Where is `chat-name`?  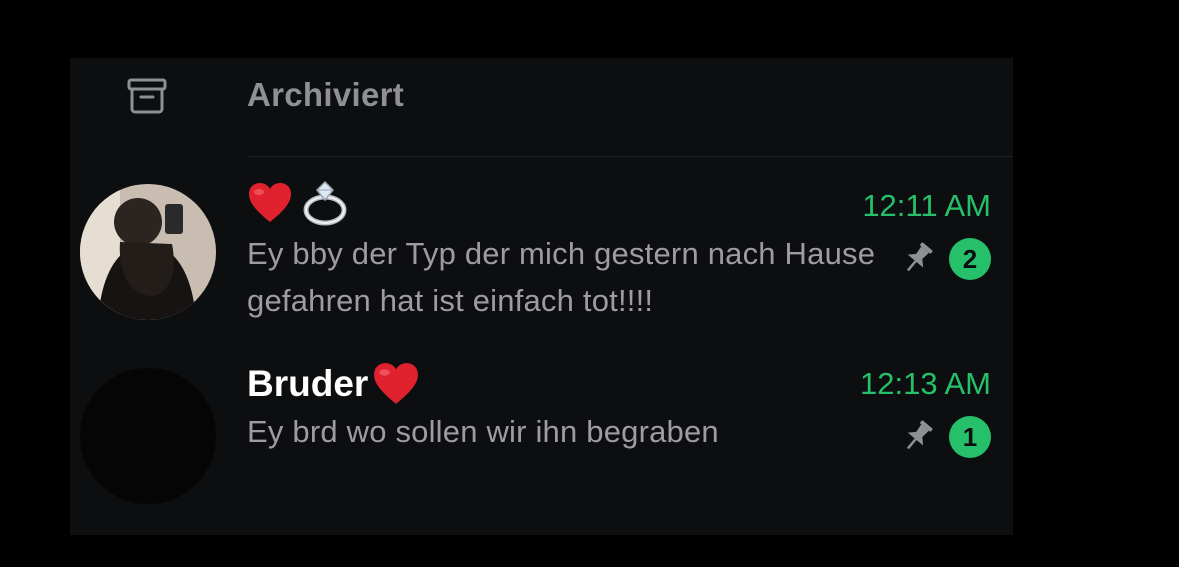 chat-name is located at coordinates (298, 203).